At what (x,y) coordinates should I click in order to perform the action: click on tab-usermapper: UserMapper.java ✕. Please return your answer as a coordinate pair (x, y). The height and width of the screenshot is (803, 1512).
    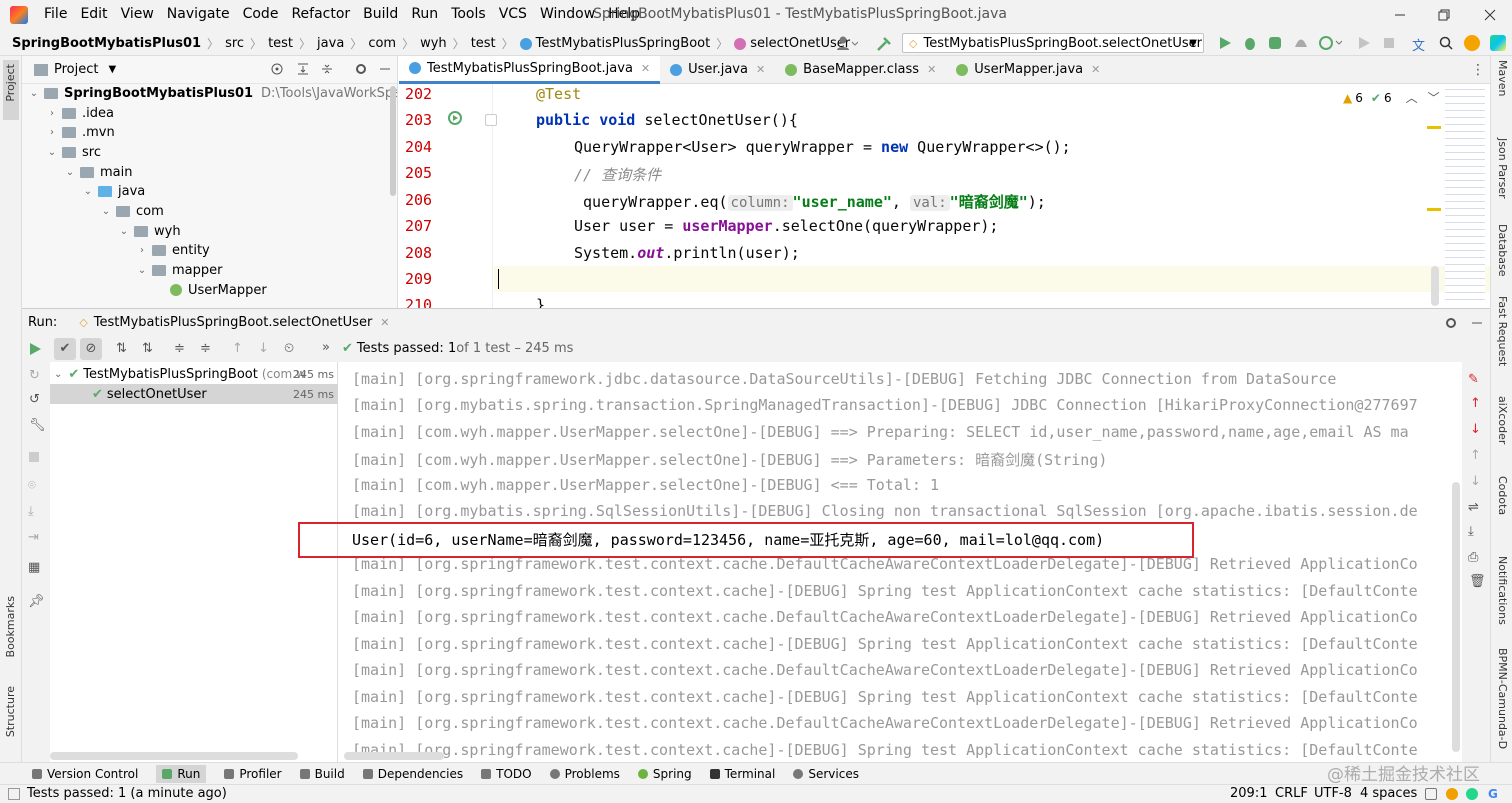
    Looking at the image, I should click on (1028, 70).